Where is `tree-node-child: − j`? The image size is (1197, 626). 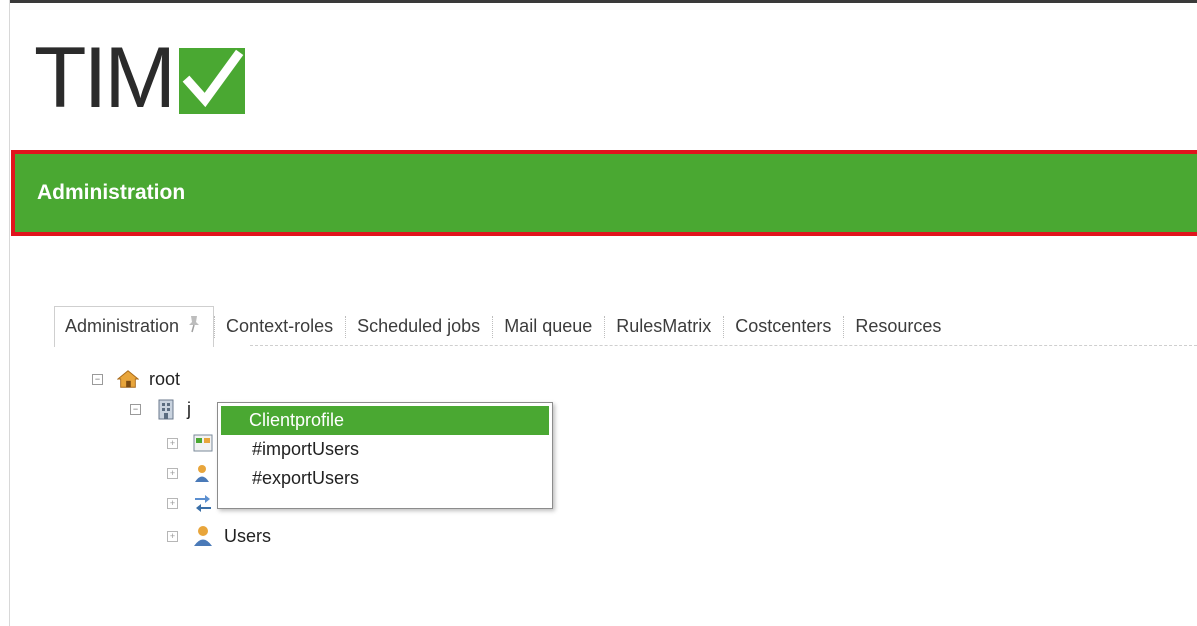
tree-node-child: − j is located at coordinates (160, 409).